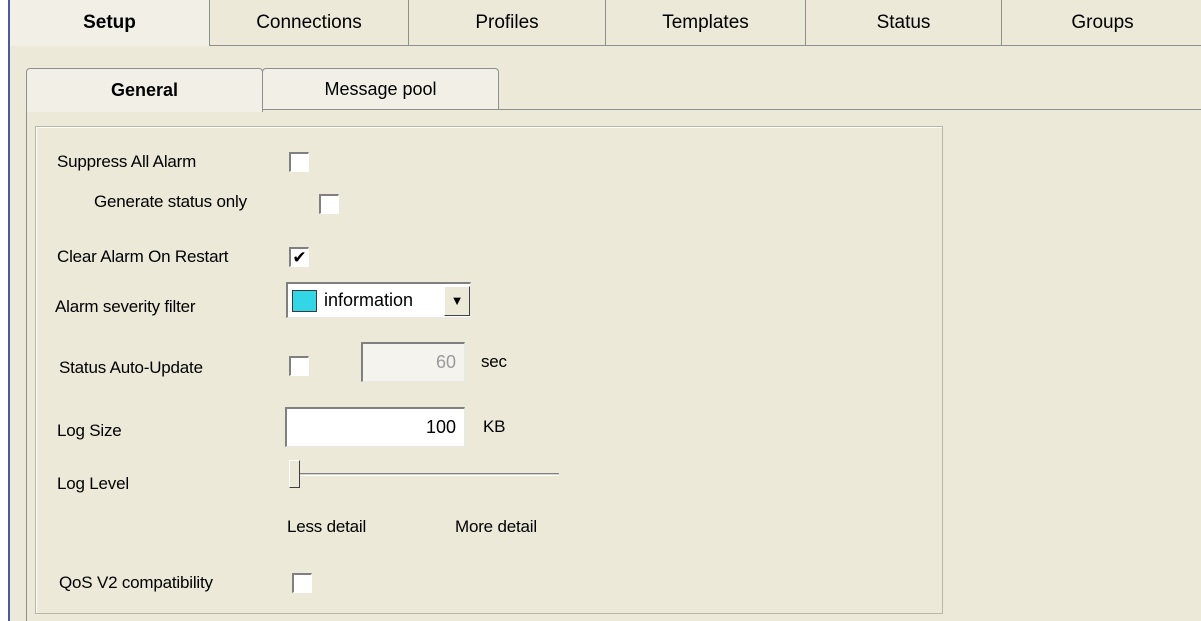  I want to click on clear-alarm-on-restart-label: Clear Alarm On Restart, so click(143, 256).